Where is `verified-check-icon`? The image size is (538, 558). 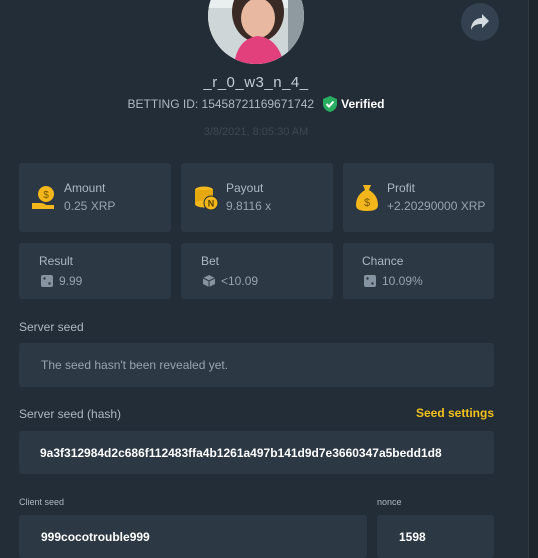
verified-check-icon is located at coordinates (330, 104).